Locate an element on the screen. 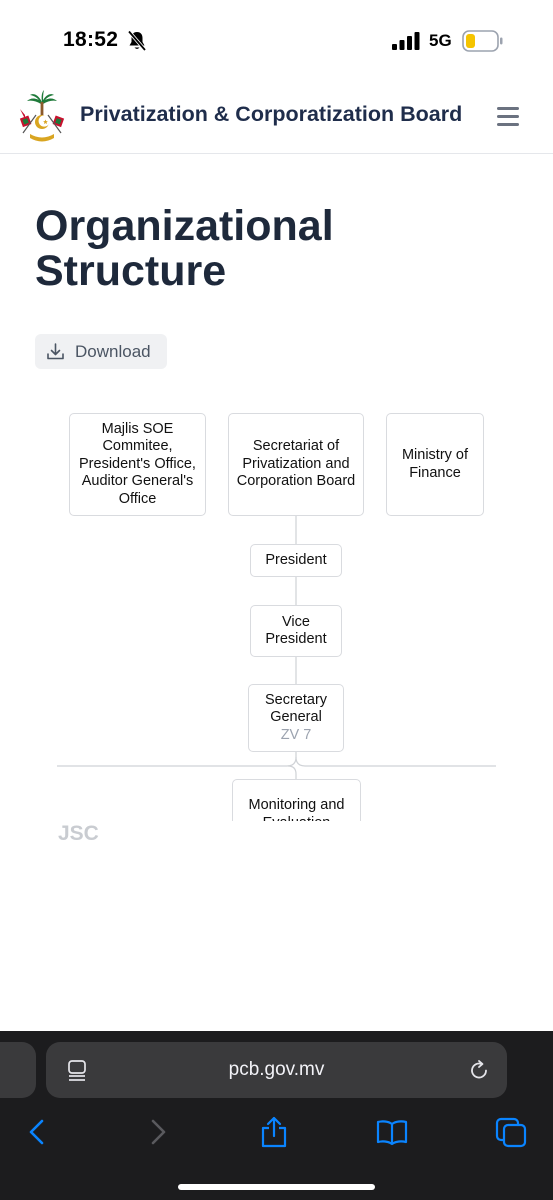 This screenshot has width=553, height=1200. page-title: Organizational Structure is located at coordinates (184, 248).